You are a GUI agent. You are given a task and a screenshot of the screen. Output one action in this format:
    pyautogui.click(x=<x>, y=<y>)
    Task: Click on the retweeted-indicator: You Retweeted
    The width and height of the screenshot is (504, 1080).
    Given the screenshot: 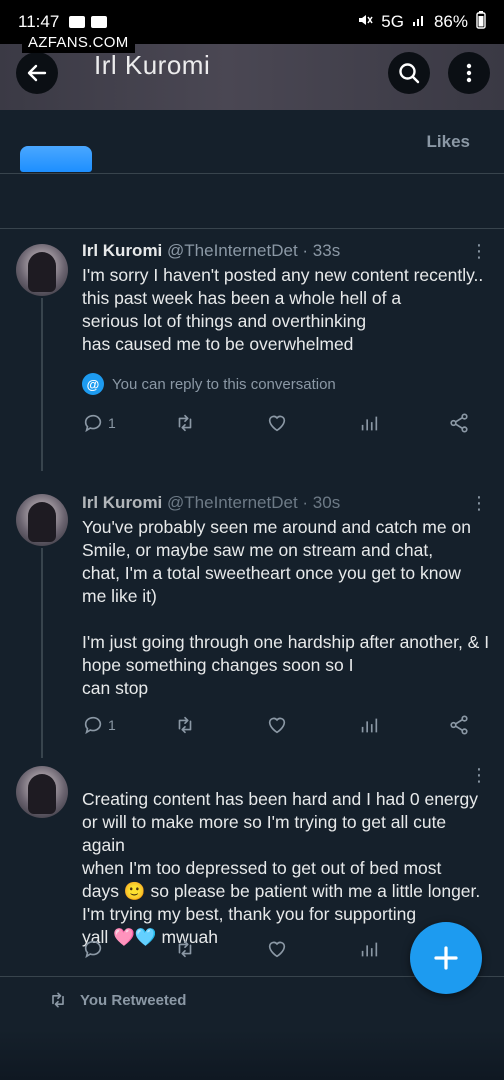 What is the action you would take?
    pyautogui.click(x=117, y=1000)
    